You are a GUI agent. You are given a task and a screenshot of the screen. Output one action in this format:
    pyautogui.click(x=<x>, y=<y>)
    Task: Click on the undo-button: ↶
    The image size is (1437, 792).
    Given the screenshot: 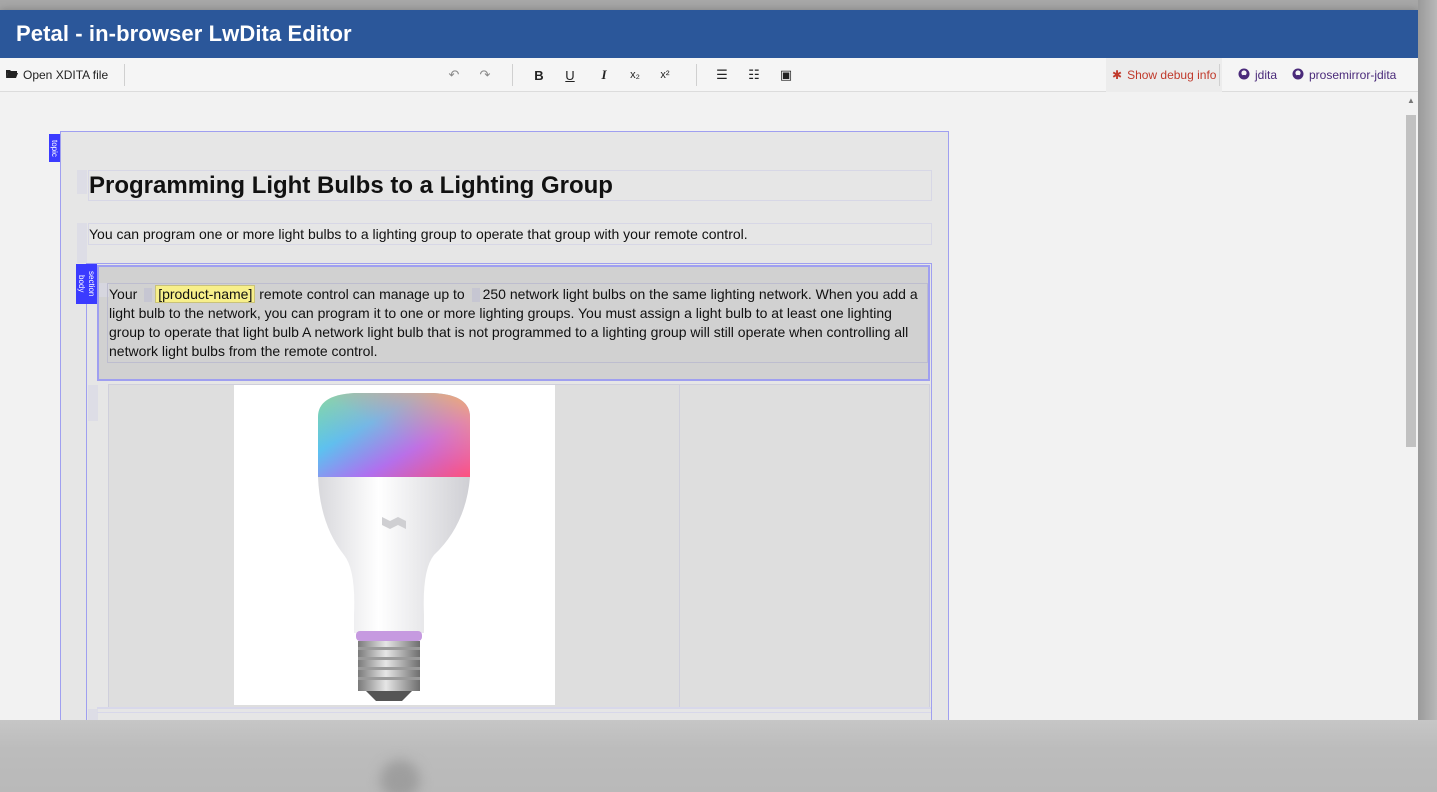 What is the action you would take?
    pyautogui.click(x=454, y=75)
    